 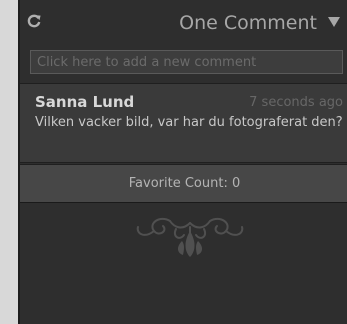 I want to click on panel-header: One Comment, so click(x=183, y=24).